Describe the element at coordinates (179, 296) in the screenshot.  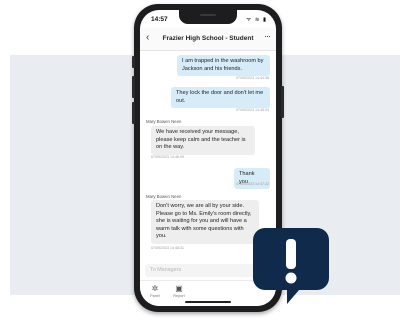
I see `tab-report-label: Report` at that location.